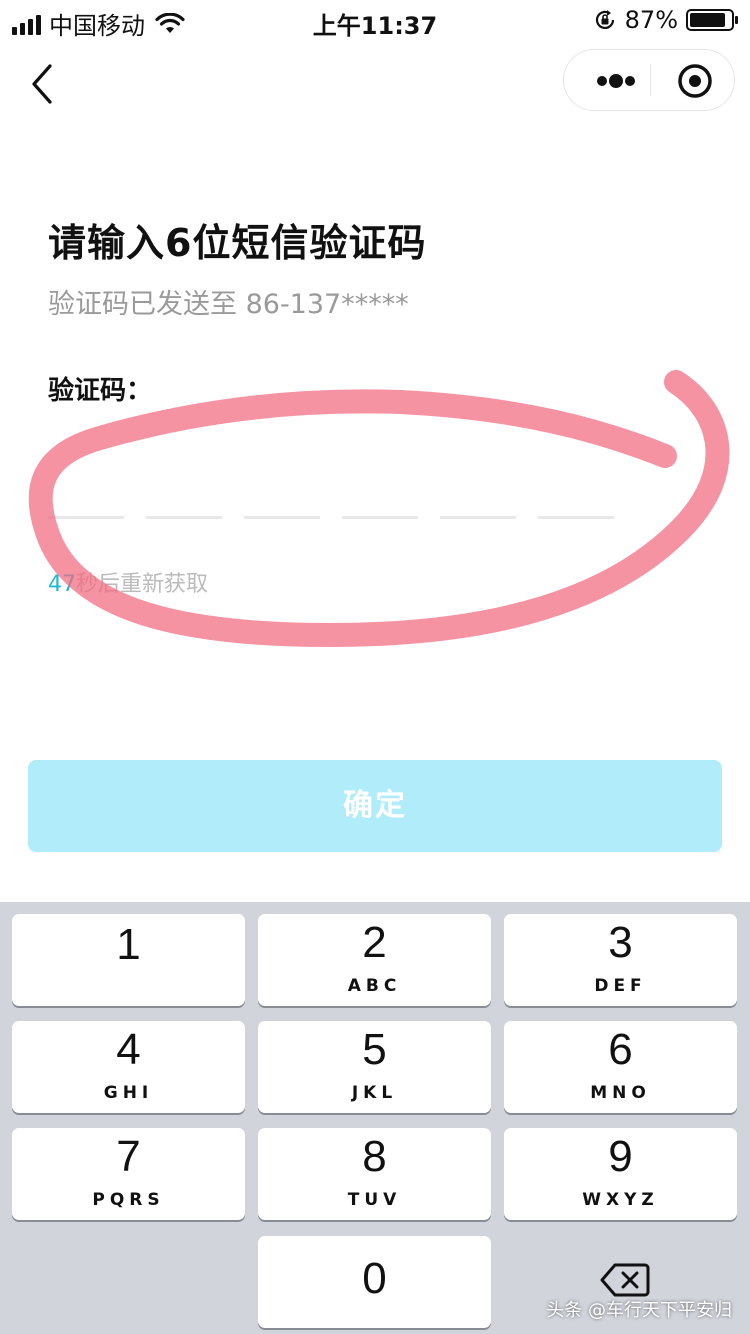  I want to click on battery-icon, so click(712, 20).